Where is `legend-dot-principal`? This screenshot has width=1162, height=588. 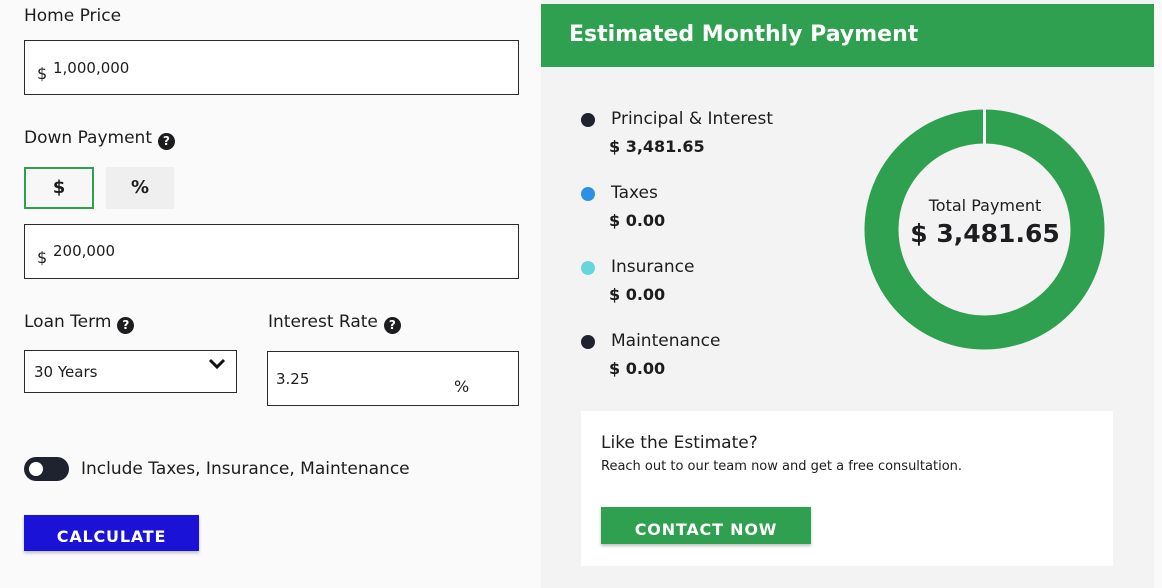
legend-dot-principal is located at coordinates (588, 120).